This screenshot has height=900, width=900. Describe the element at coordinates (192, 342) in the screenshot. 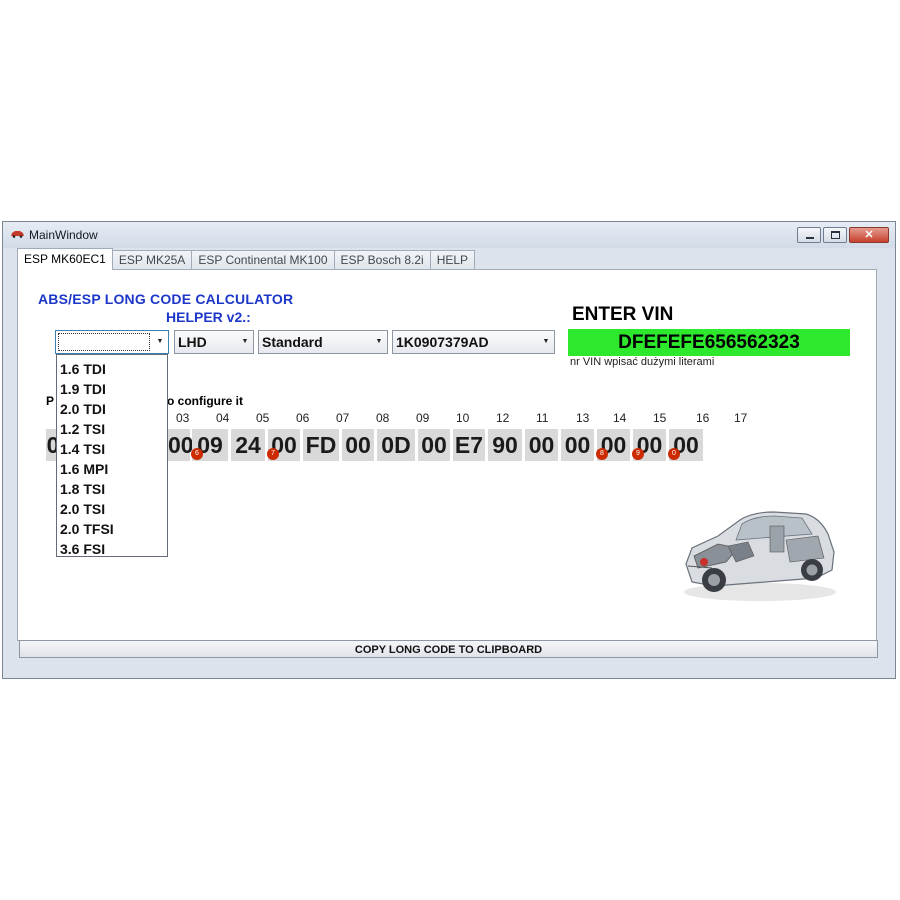

I see `drive-side-value: LHD` at that location.